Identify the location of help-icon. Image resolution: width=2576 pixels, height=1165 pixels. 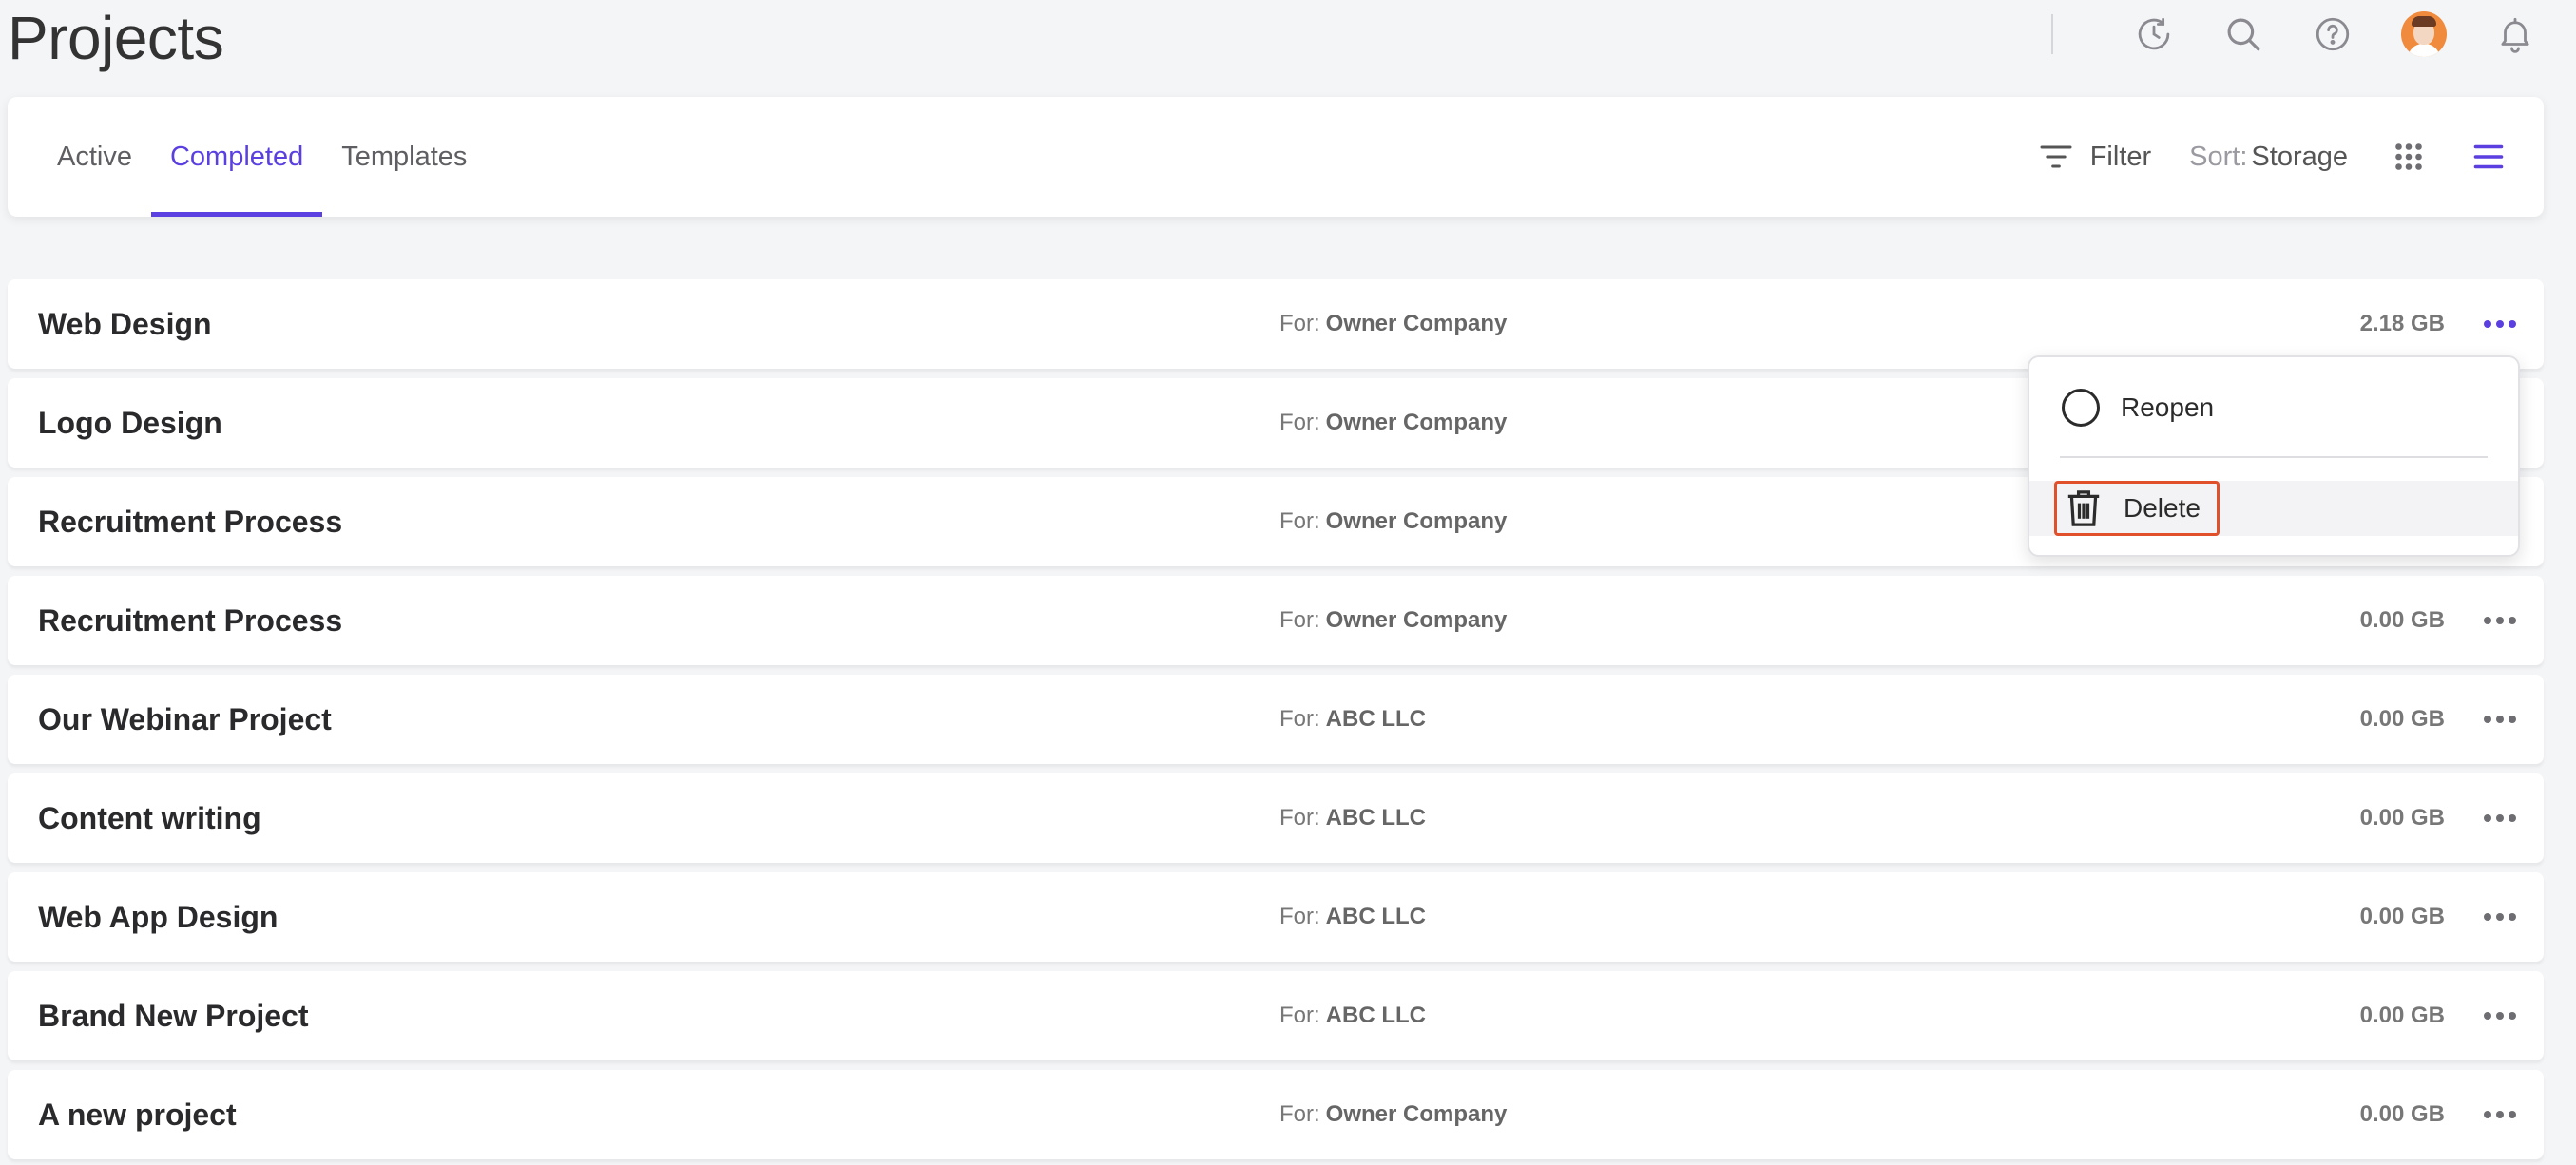
(2333, 34).